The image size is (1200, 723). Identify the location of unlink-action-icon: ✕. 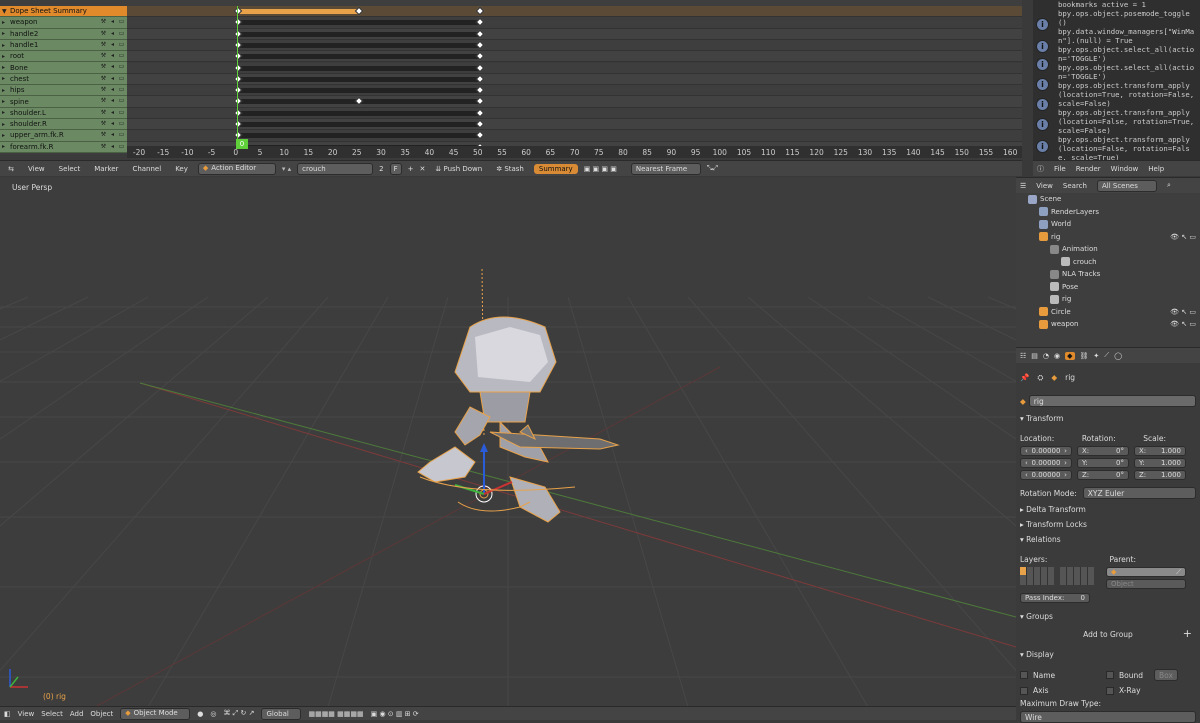
(423, 169).